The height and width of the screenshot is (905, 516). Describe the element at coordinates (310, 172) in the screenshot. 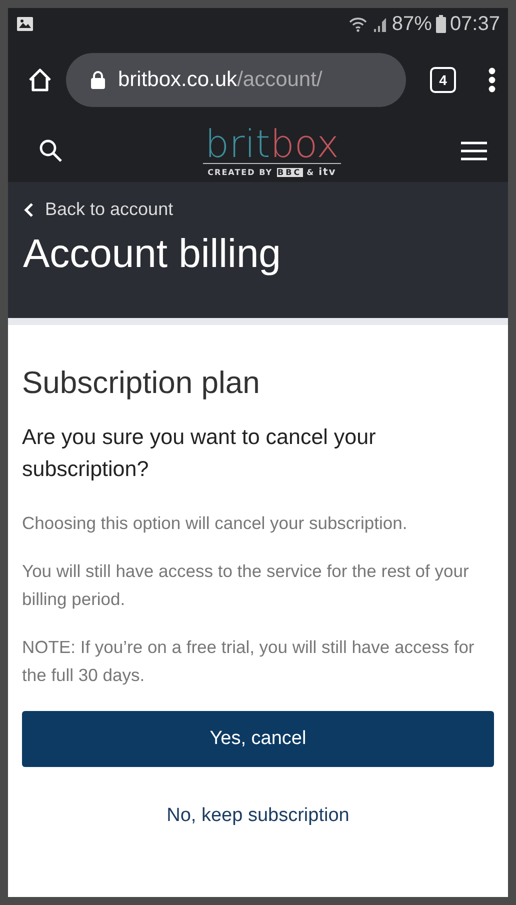

I see `ampersand: &` at that location.